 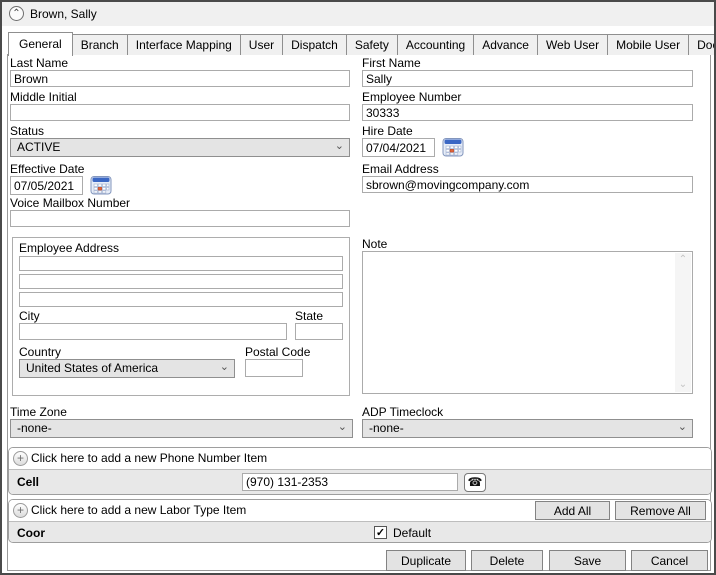 What do you see at coordinates (101, 185) in the screenshot?
I see `effective-date-calendar-icon` at bounding box center [101, 185].